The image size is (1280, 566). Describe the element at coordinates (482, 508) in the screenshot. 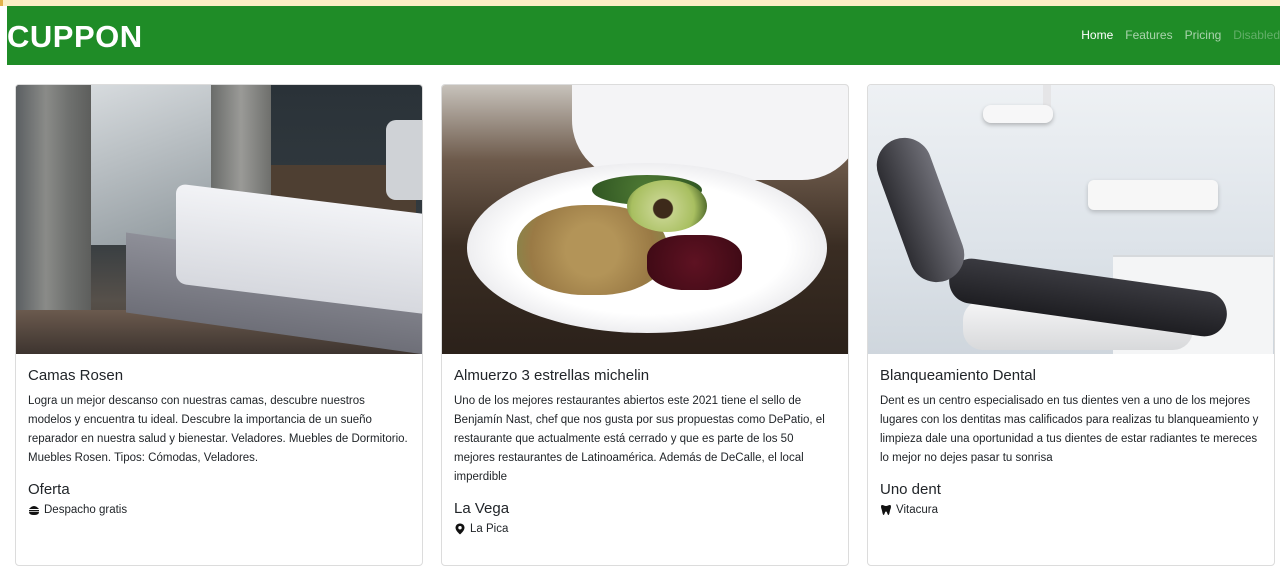

I see `card-subtitle: La Vega` at that location.